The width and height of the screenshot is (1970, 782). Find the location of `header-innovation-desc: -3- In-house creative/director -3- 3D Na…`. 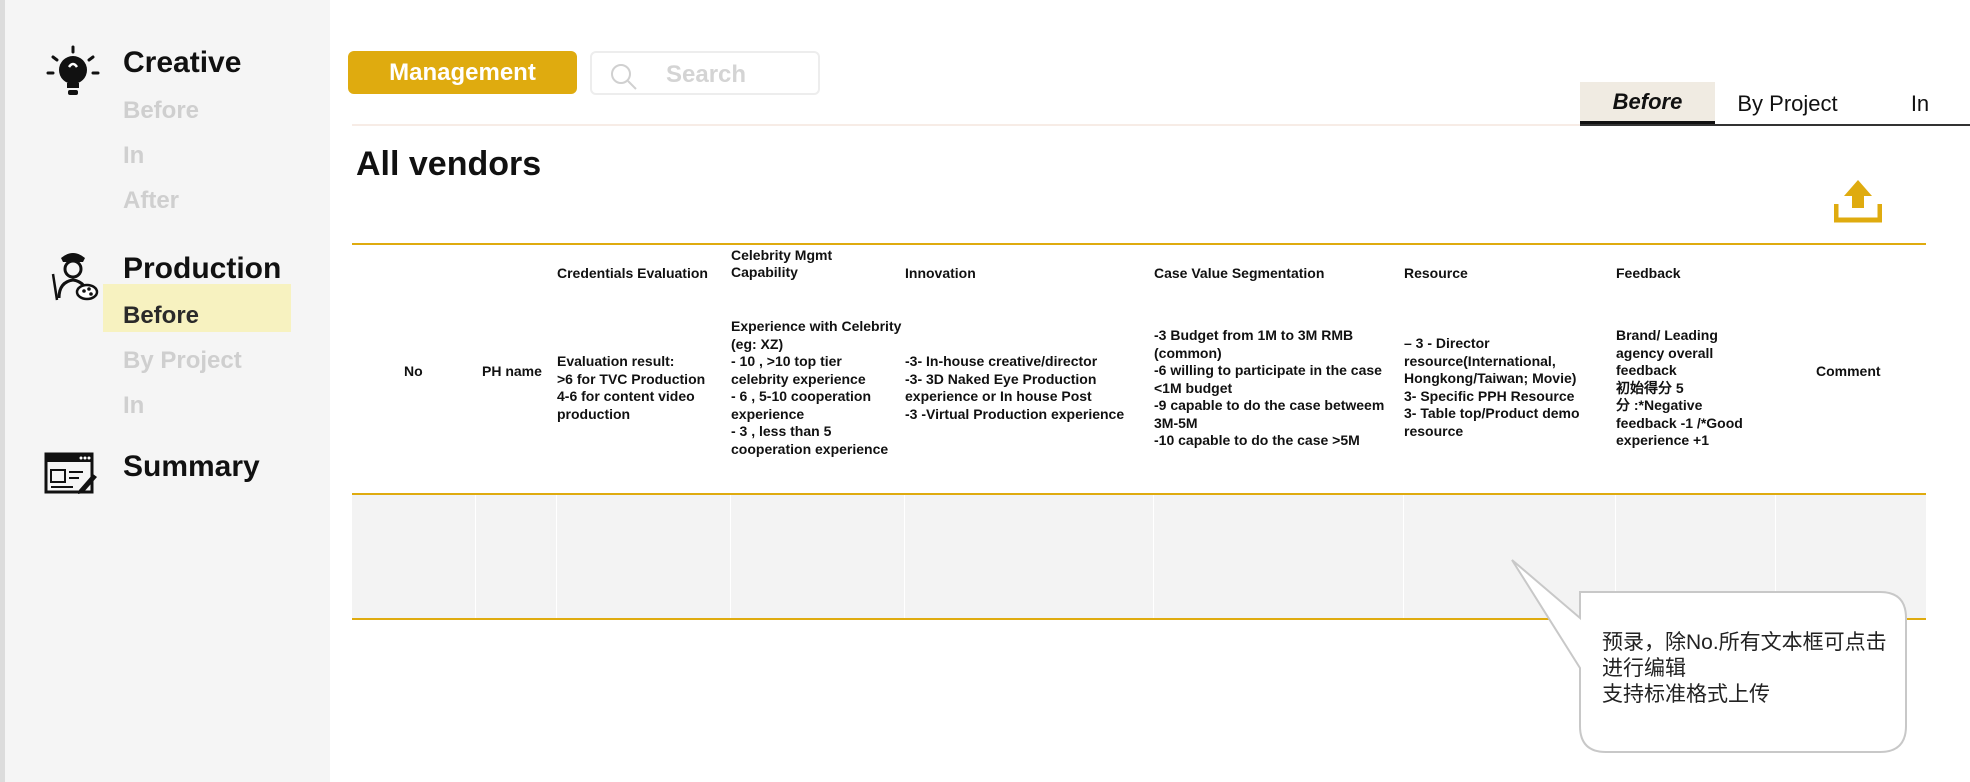

header-innovation-desc: -3- In-house creative/director -3- 3D Na… is located at coordinates (1015, 387).